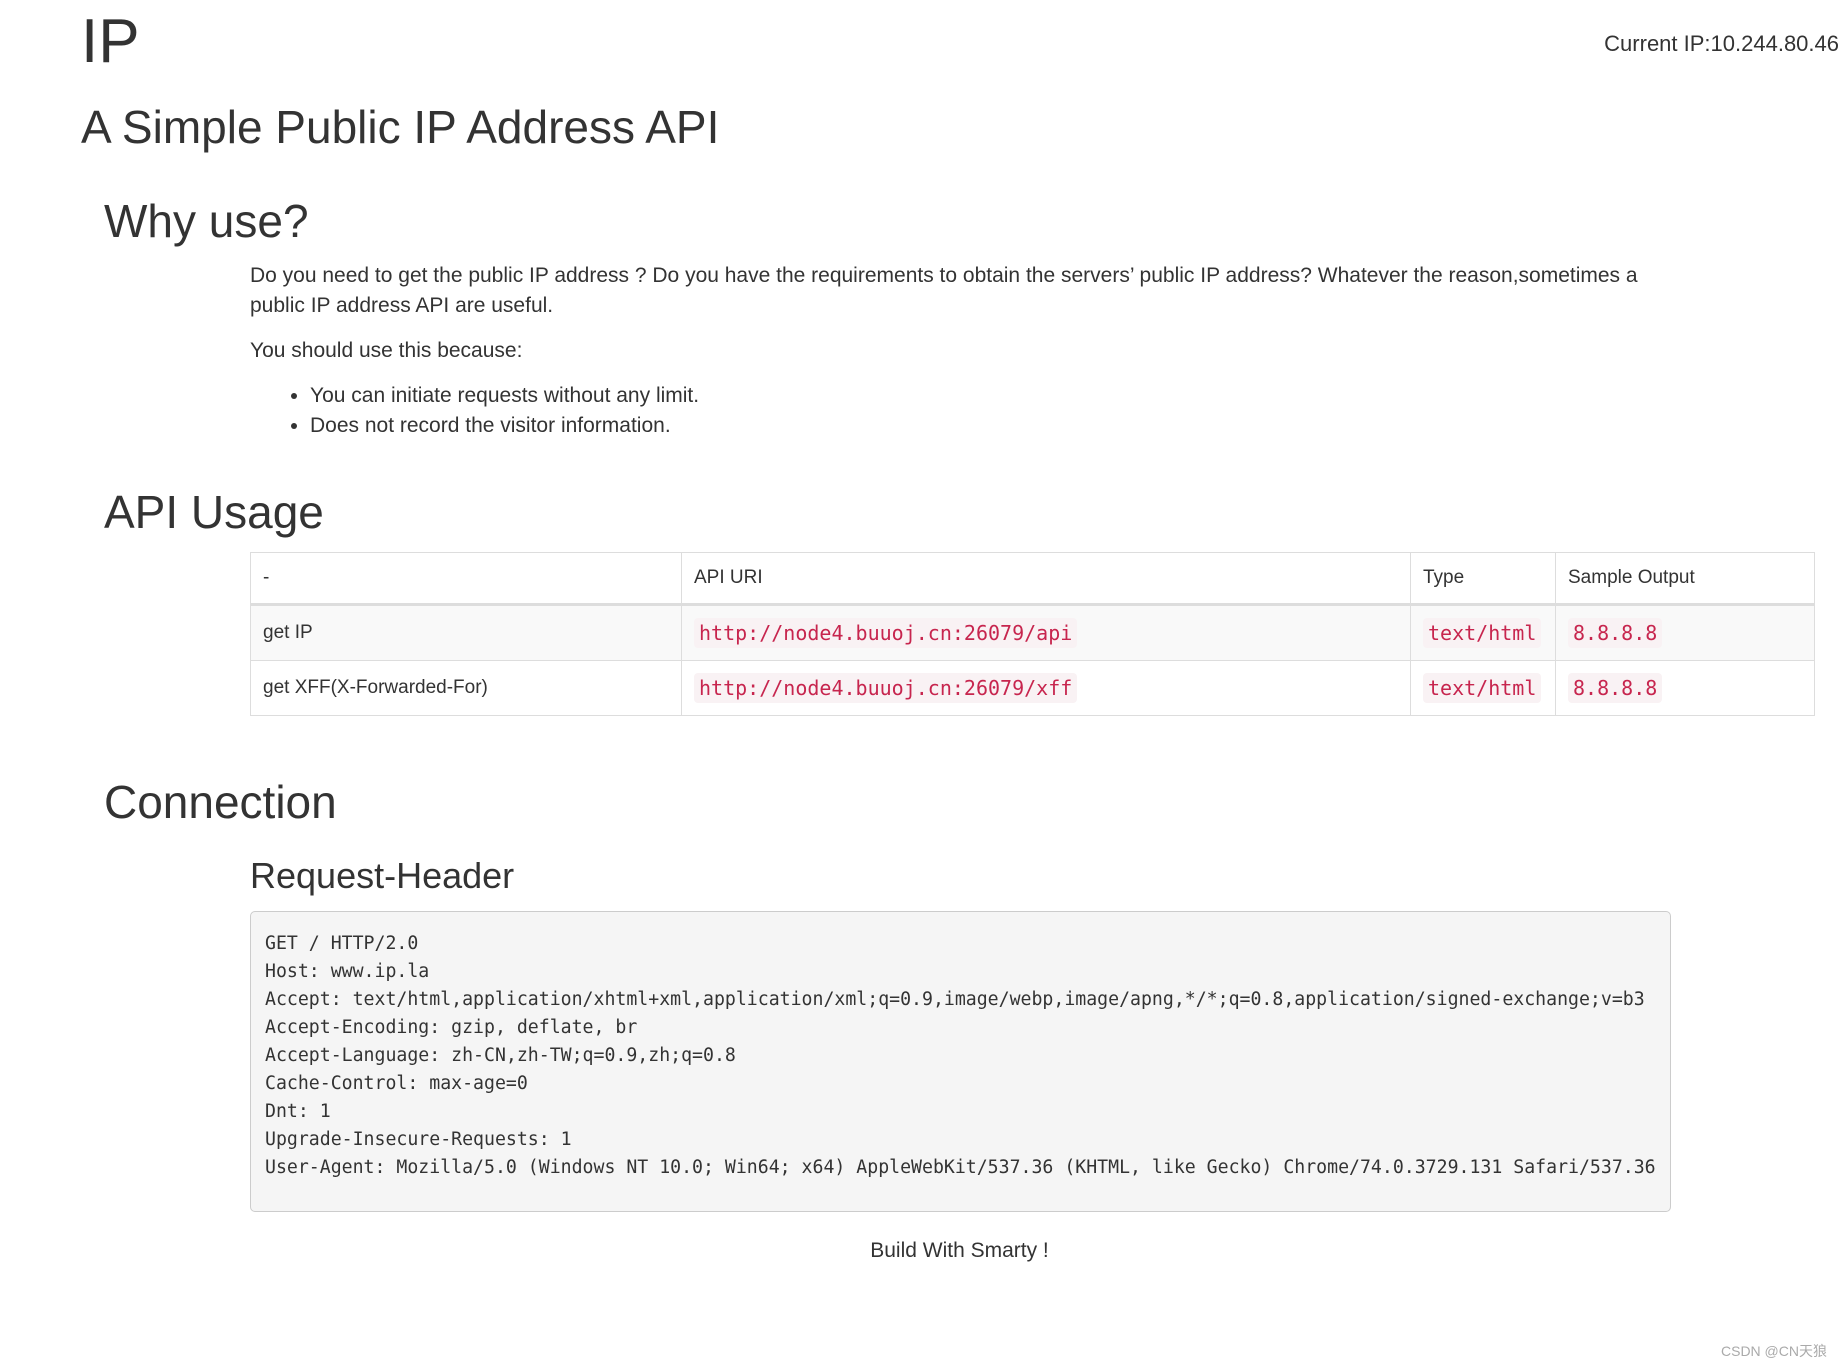  Describe the element at coordinates (214, 512) in the screenshot. I see `api-usage-heading: API Usage` at that location.